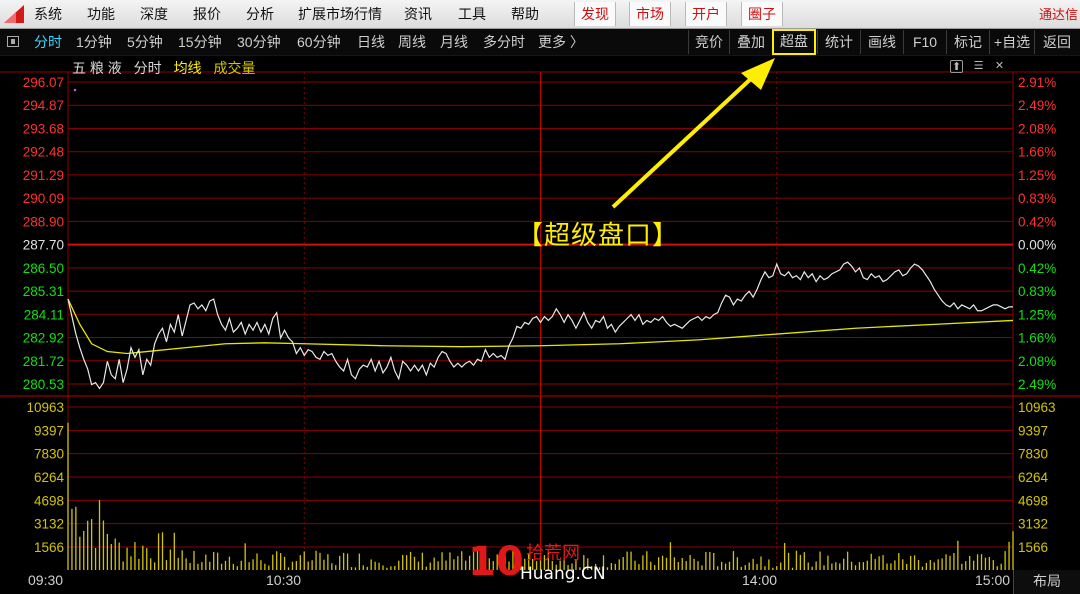  Describe the element at coordinates (525, 14) in the screenshot. I see `menu-help: 帮助` at that location.